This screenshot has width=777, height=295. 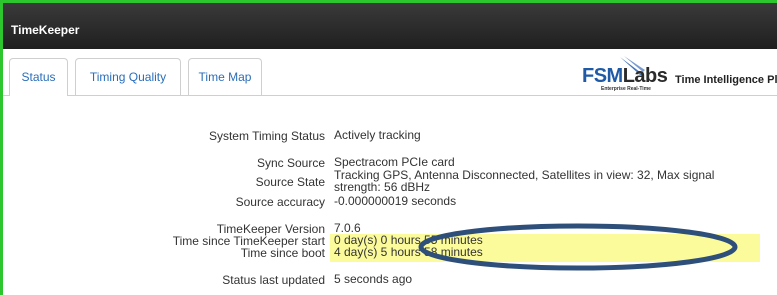 I want to click on logo-fsm: FSM, so click(x=602, y=76).